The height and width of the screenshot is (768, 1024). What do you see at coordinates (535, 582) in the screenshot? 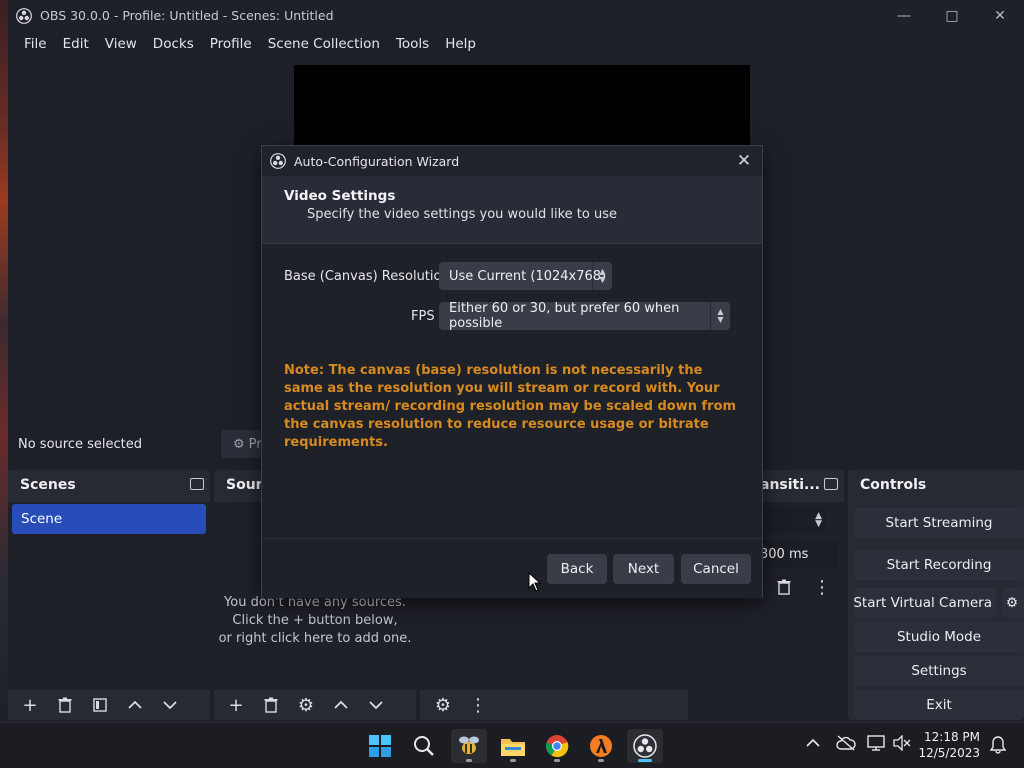
I see `mouse-cursor-icon` at bounding box center [535, 582].